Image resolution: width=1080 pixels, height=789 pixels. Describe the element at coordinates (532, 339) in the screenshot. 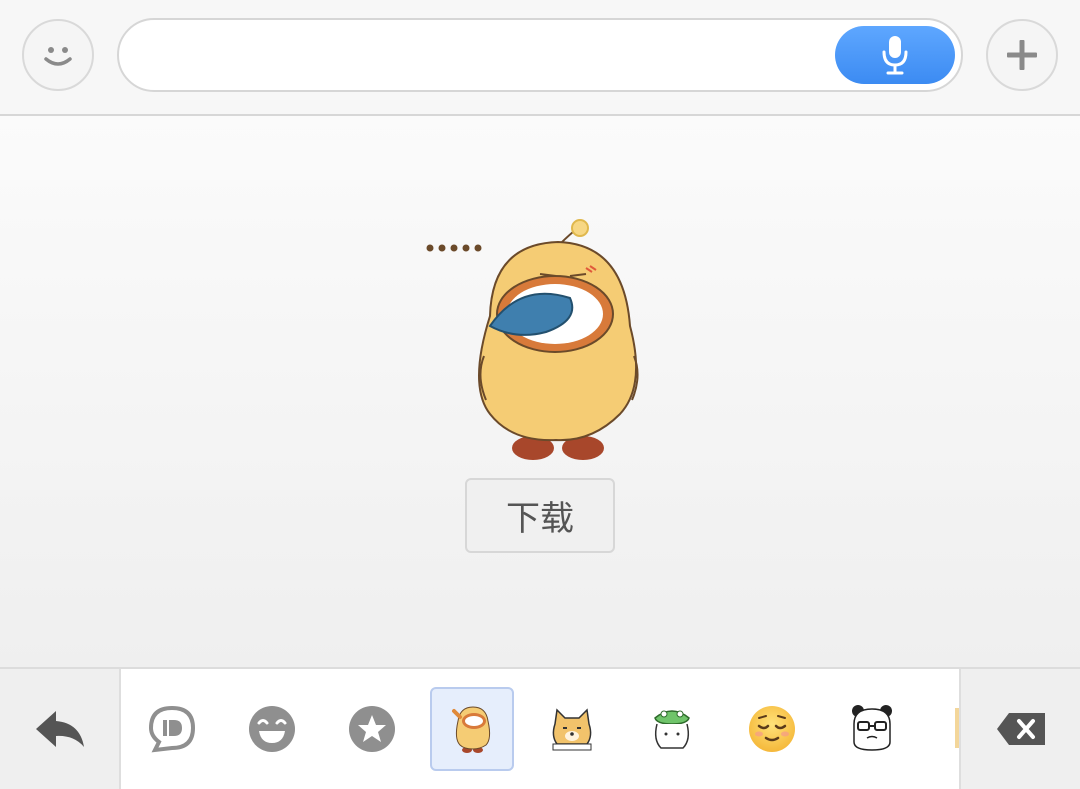

I see `sticker-preview-image` at that location.